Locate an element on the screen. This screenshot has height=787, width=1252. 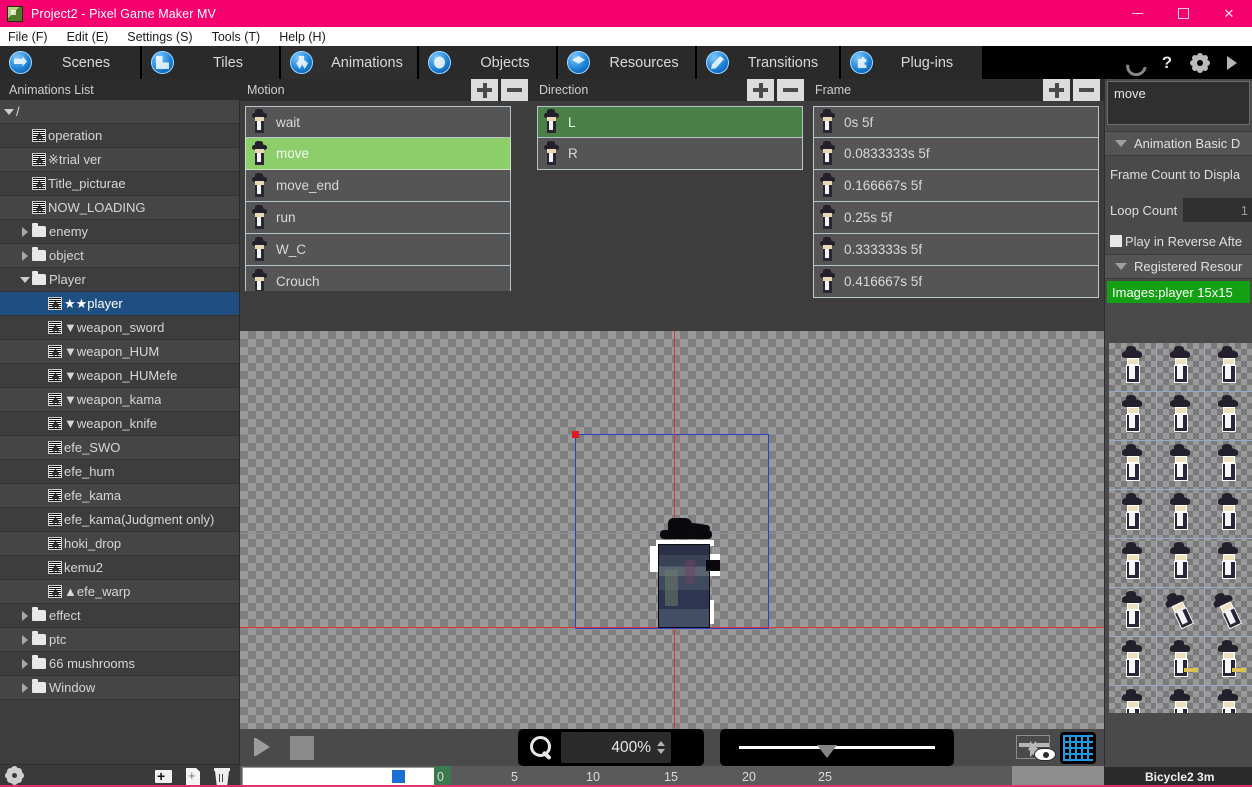
animation-name-field: move is located at coordinates (1178, 103).